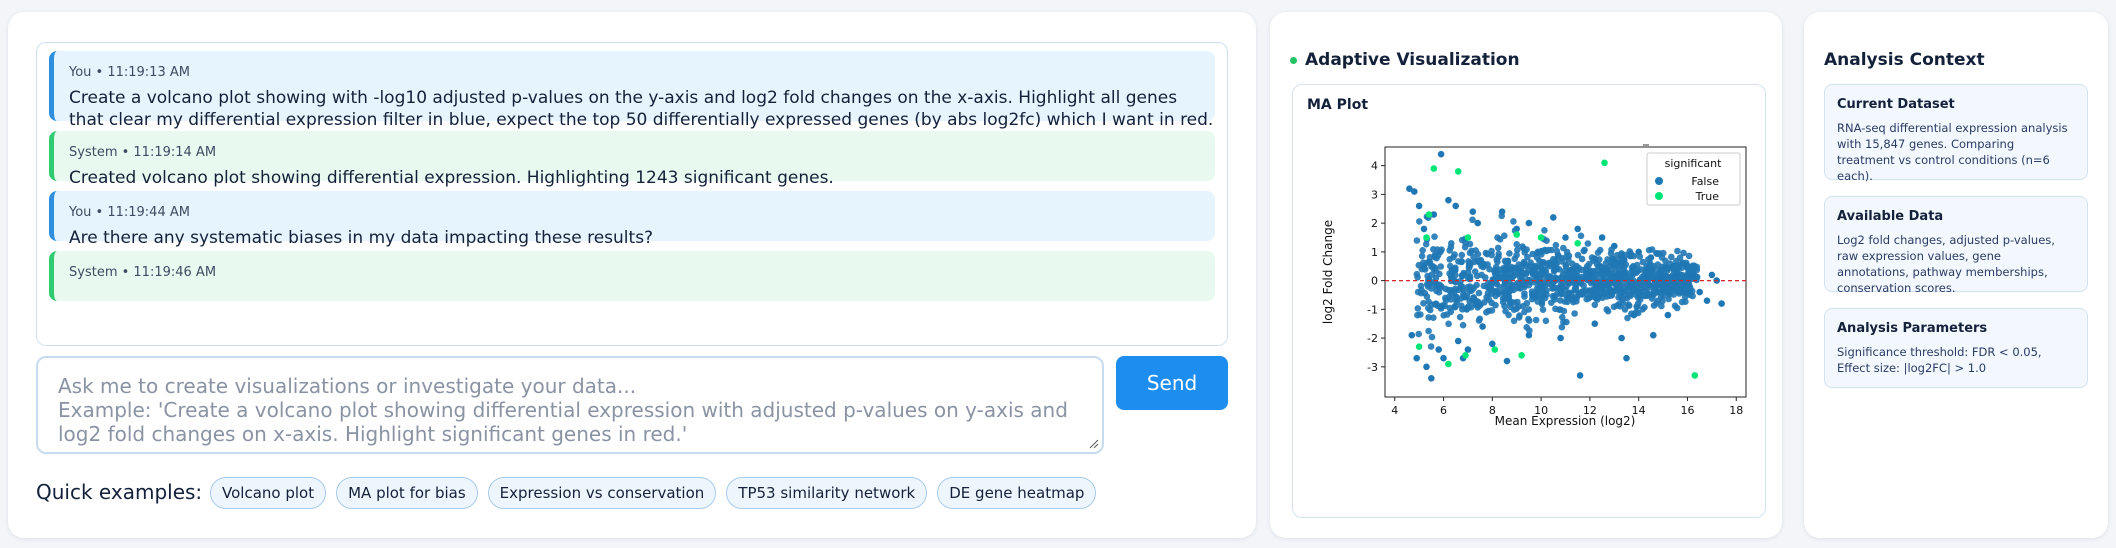  I want to click on y-tick-label: -1, so click(1372, 309).